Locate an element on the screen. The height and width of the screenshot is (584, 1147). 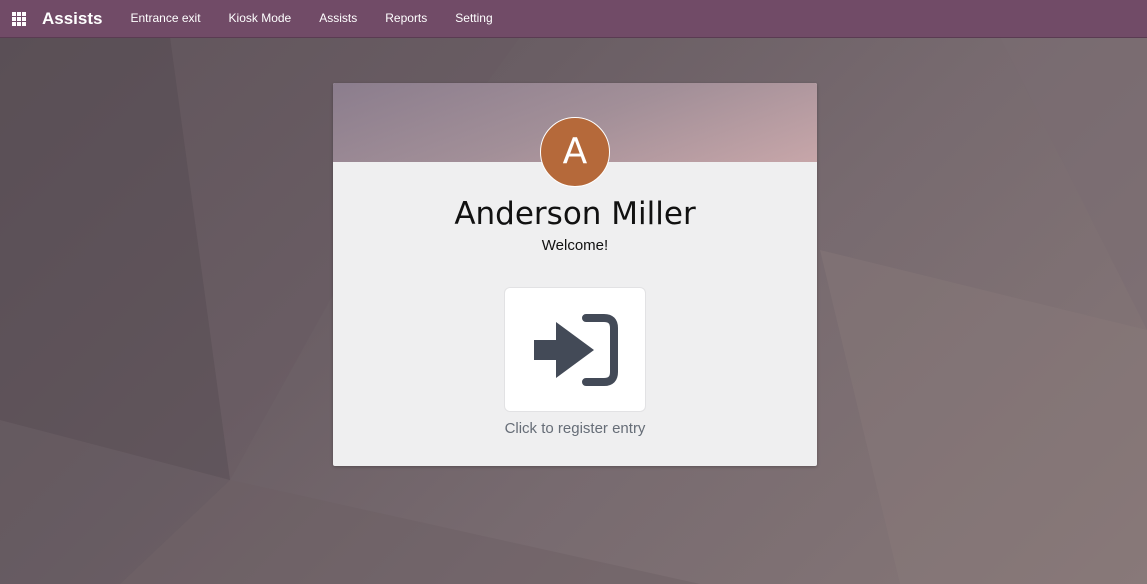
welcome-message: Welcome! is located at coordinates (575, 245).